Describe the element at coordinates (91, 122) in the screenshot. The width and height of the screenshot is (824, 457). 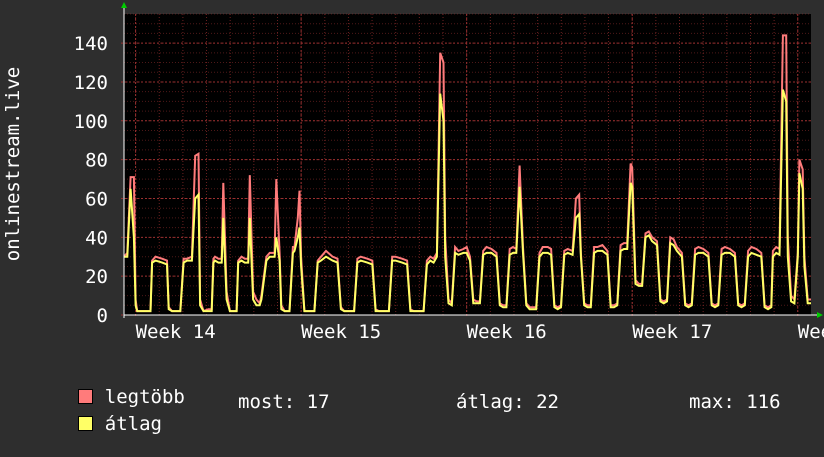
I see `y-tick-label: 100` at that location.